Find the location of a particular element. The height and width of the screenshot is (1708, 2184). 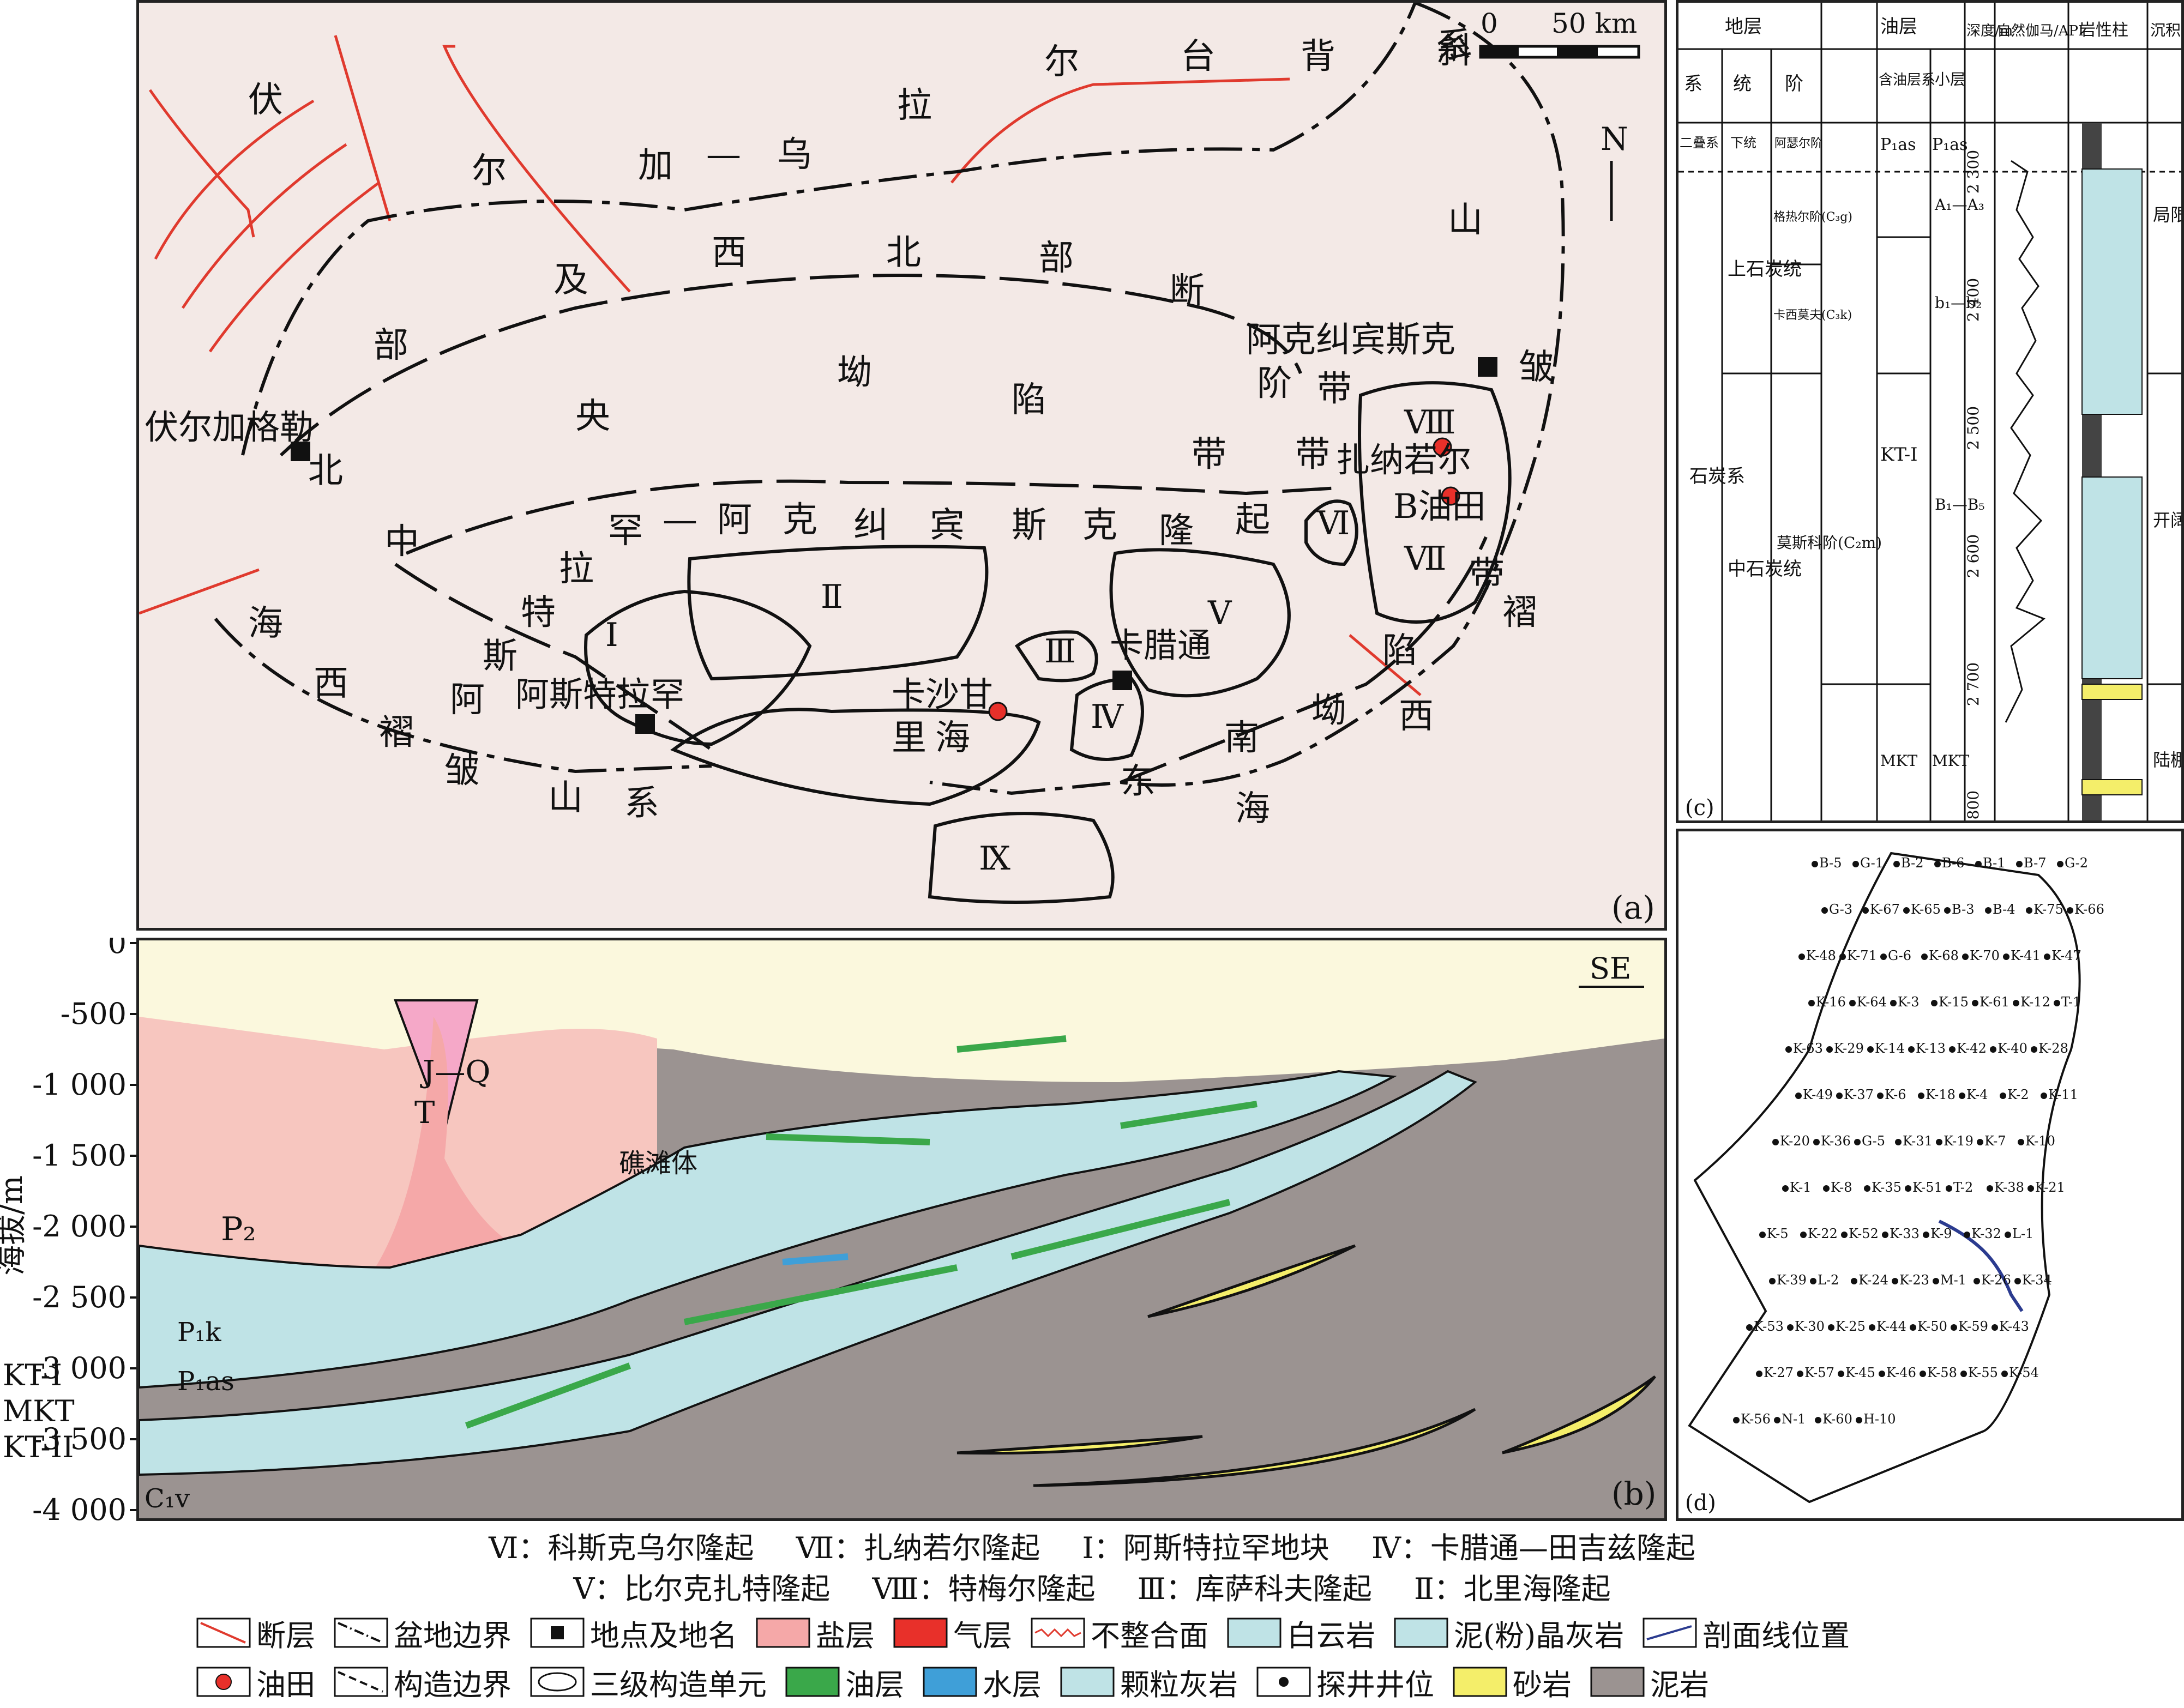

pk-label: P₁k is located at coordinates (199, 1332).